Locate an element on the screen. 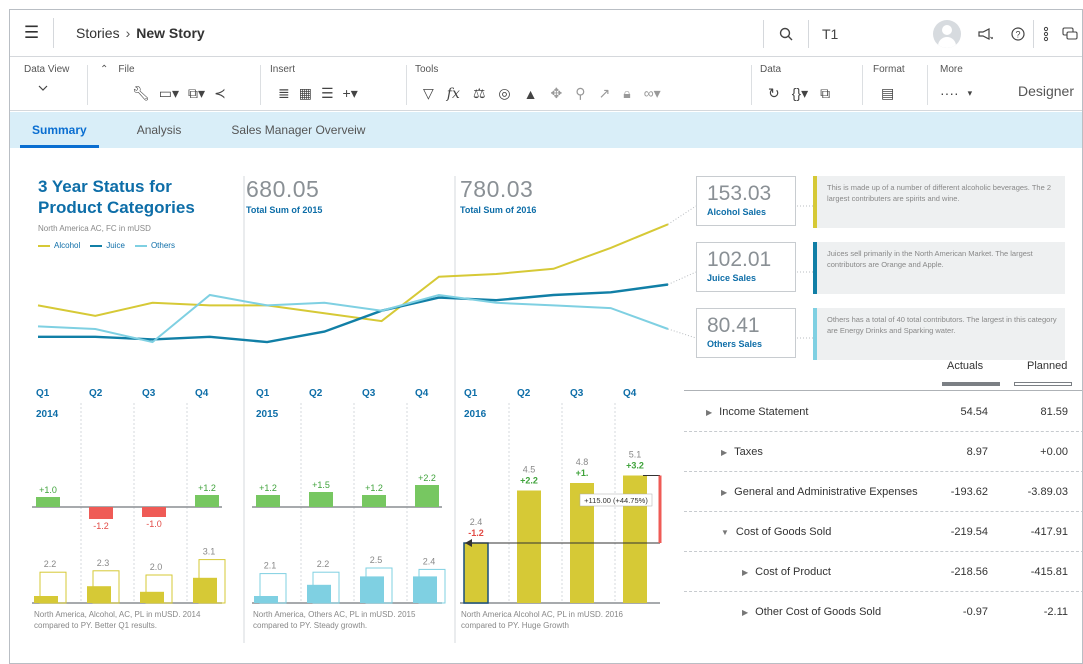  value-bar is located at coordinates (529, 546).